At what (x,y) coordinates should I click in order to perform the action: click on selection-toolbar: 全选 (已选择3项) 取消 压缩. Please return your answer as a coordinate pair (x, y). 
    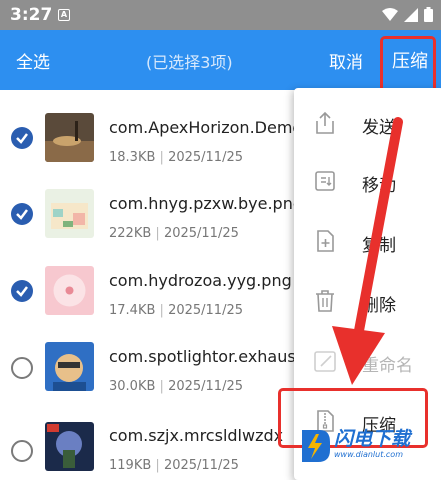
    Looking at the image, I should click on (220, 60).